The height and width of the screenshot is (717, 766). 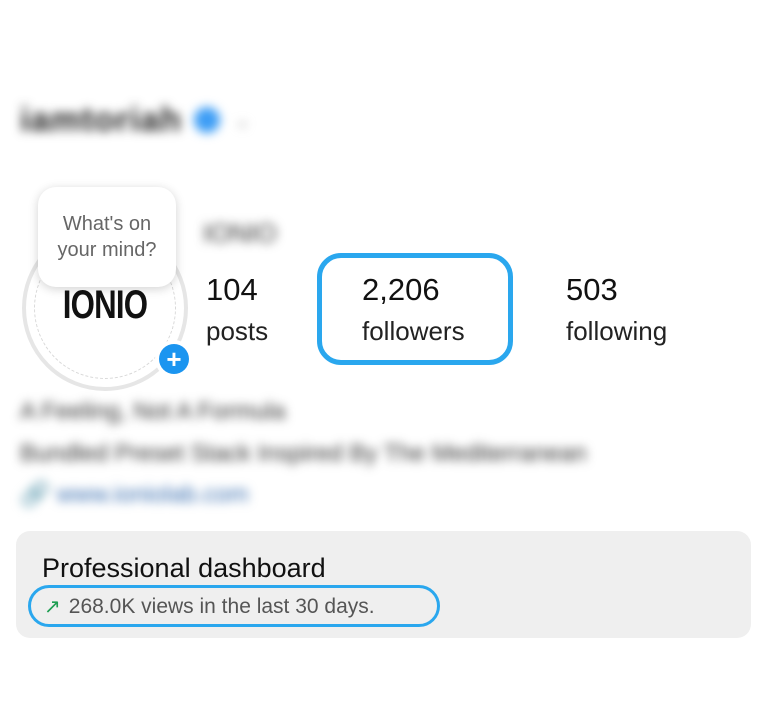 What do you see at coordinates (616, 311) in the screenshot?
I see `following-stat: 503 following` at bounding box center [616, 311].